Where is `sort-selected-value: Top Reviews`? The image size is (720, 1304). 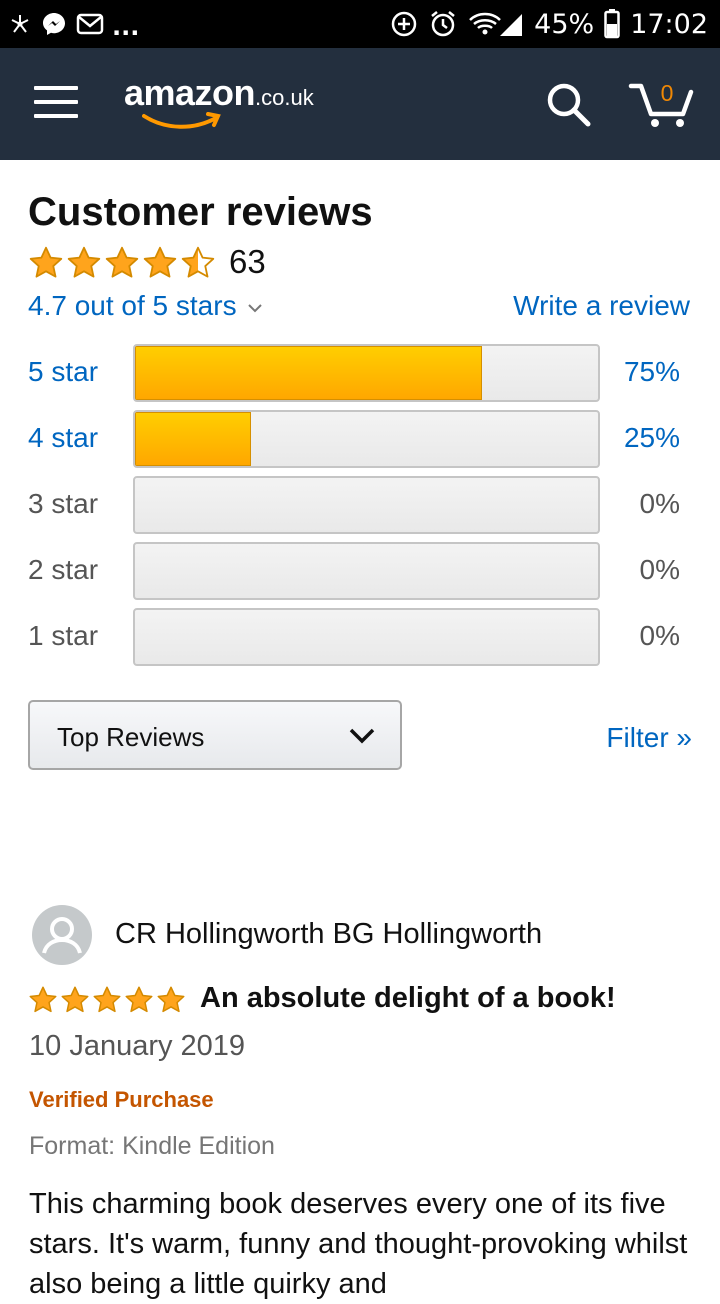 sort-selected-value: Top Reviews is located at coordinates (131, 737).